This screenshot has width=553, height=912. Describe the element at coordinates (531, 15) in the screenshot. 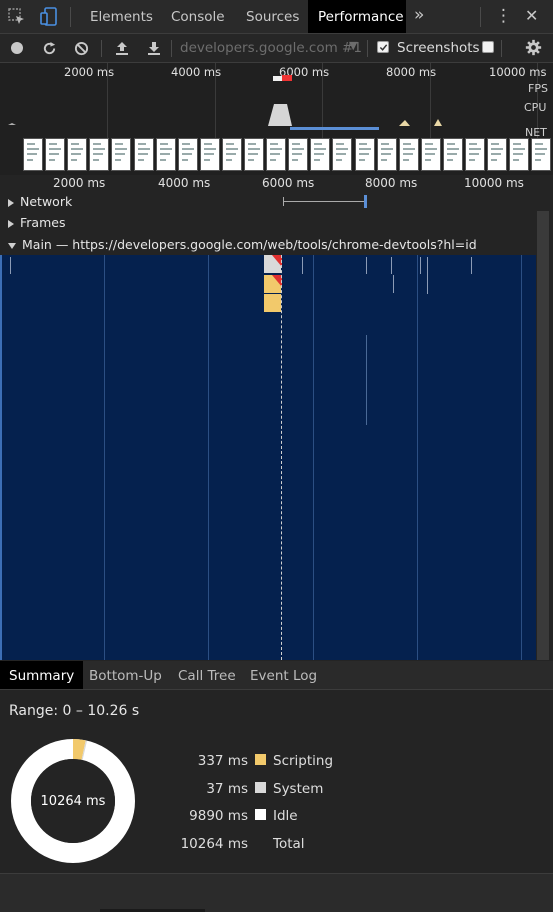

I see `close-icon: ✕` at that location.